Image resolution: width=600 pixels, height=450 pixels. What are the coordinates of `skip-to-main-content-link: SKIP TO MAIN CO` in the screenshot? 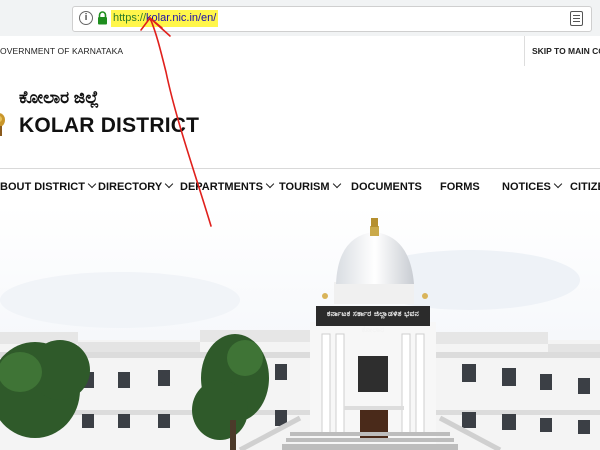 It's located at (562, 51).